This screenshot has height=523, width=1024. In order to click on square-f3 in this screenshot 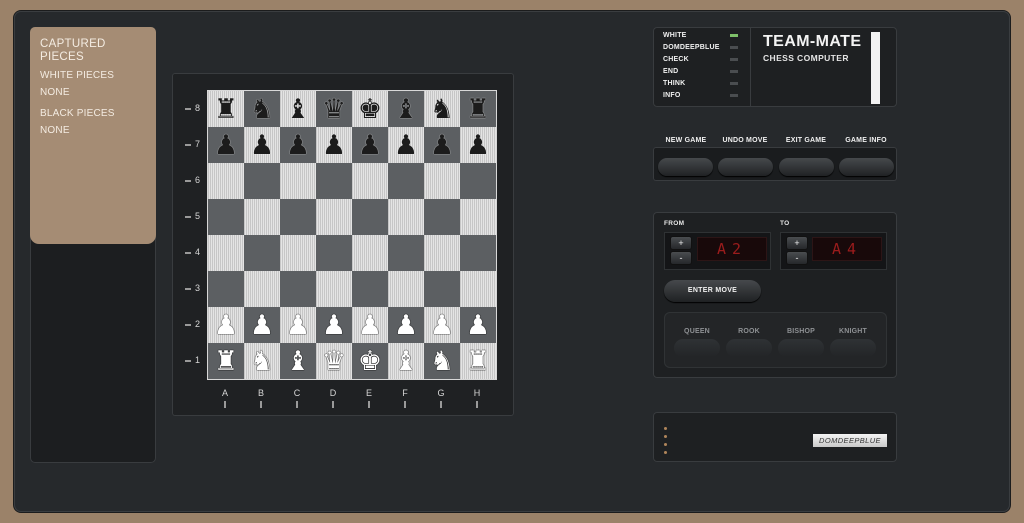, I will do `click(406, 289)`.